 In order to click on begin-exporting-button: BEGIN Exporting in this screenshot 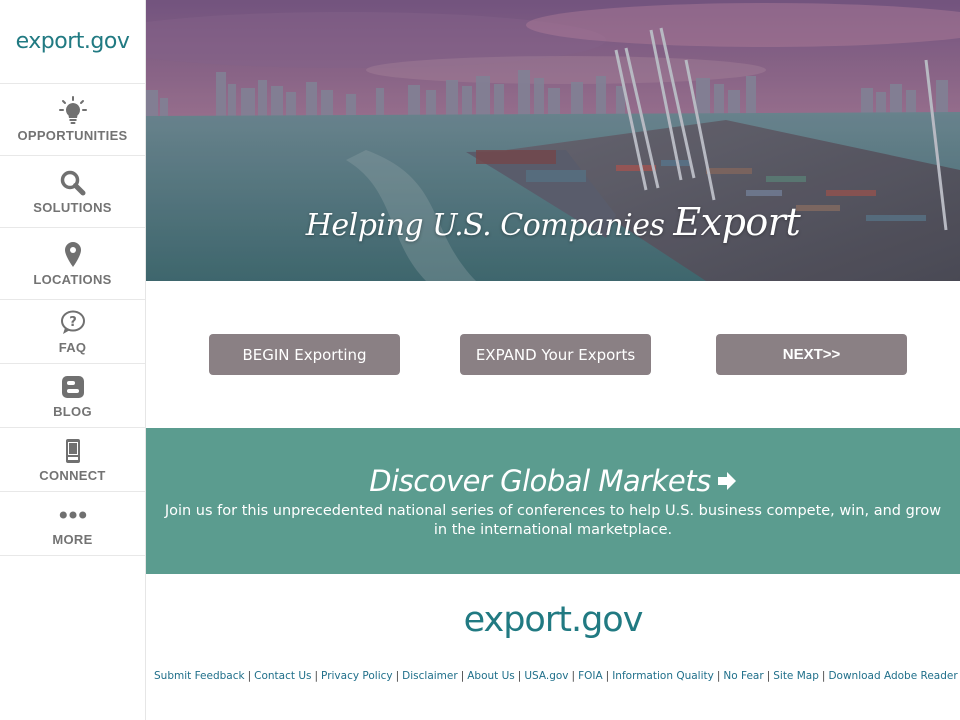, I will do `click(304, 354)`.